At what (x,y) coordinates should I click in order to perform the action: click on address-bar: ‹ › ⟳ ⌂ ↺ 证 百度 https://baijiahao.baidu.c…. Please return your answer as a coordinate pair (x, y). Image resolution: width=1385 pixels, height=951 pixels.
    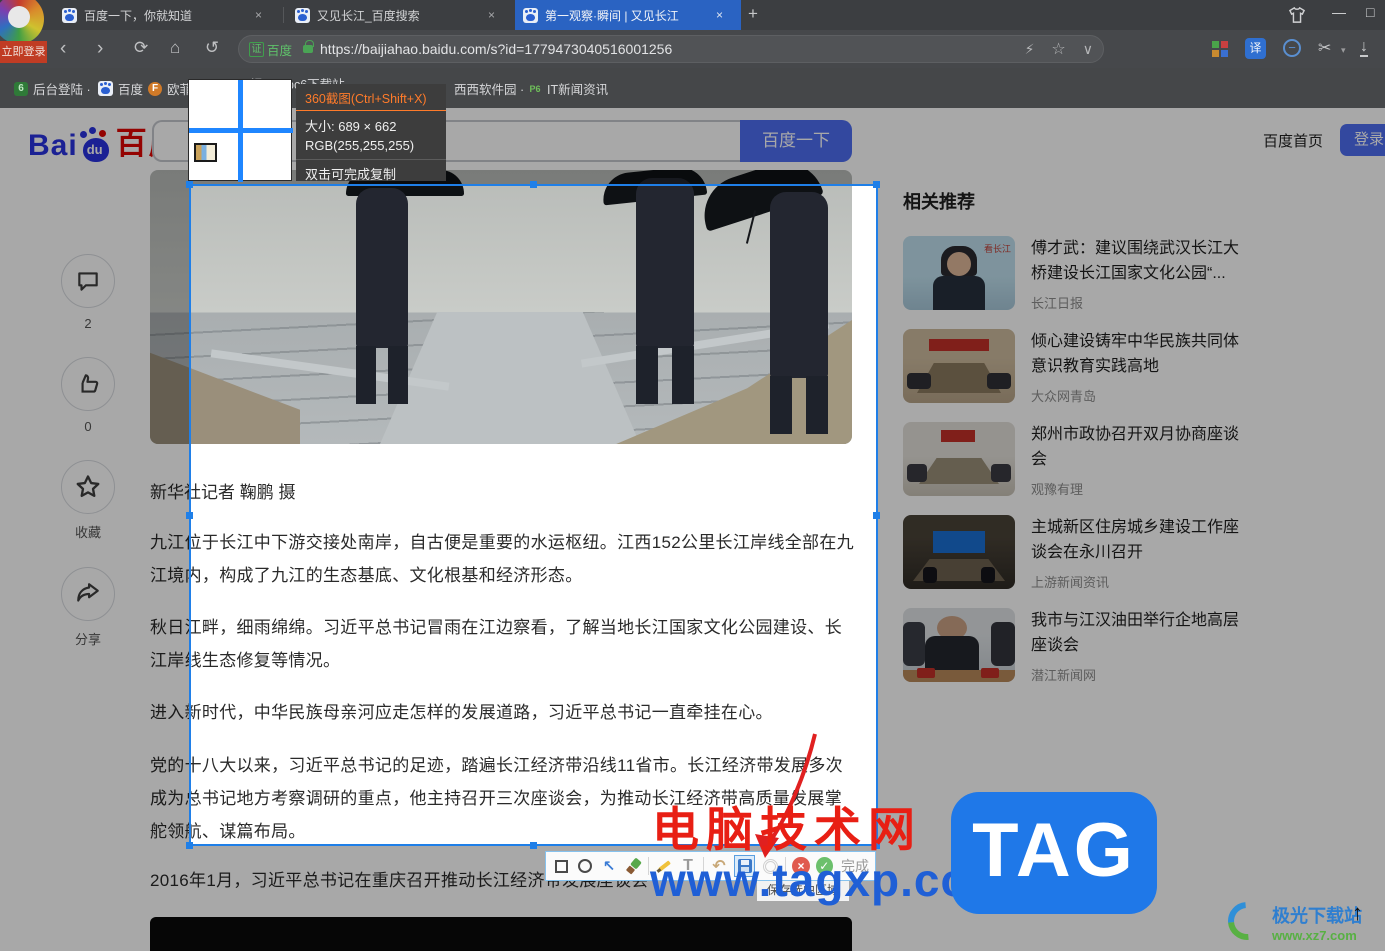
    Looking at the image, I should click on (692, 49).